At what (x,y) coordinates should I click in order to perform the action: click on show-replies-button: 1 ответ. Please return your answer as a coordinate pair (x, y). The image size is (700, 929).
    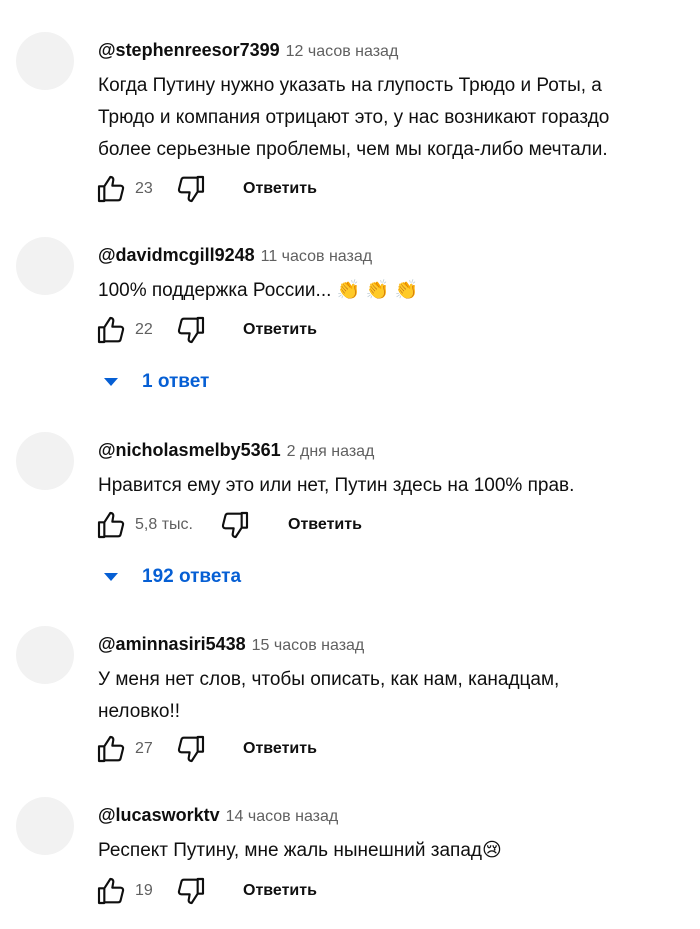
    Looking at the image, I should click on (156, 382).